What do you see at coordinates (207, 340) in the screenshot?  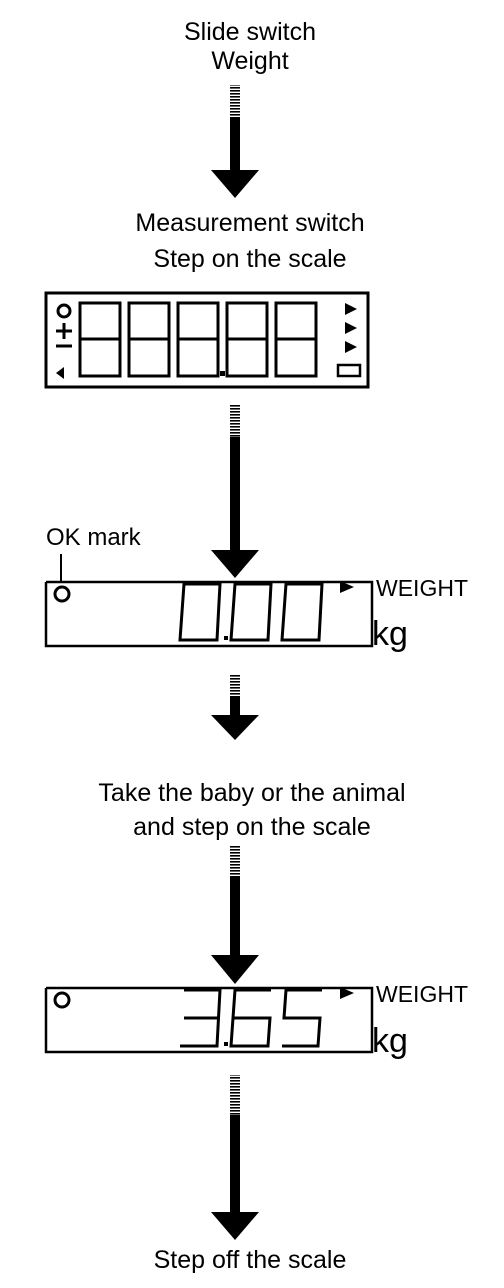 I see `test-display` at bounding box center [207, 340].